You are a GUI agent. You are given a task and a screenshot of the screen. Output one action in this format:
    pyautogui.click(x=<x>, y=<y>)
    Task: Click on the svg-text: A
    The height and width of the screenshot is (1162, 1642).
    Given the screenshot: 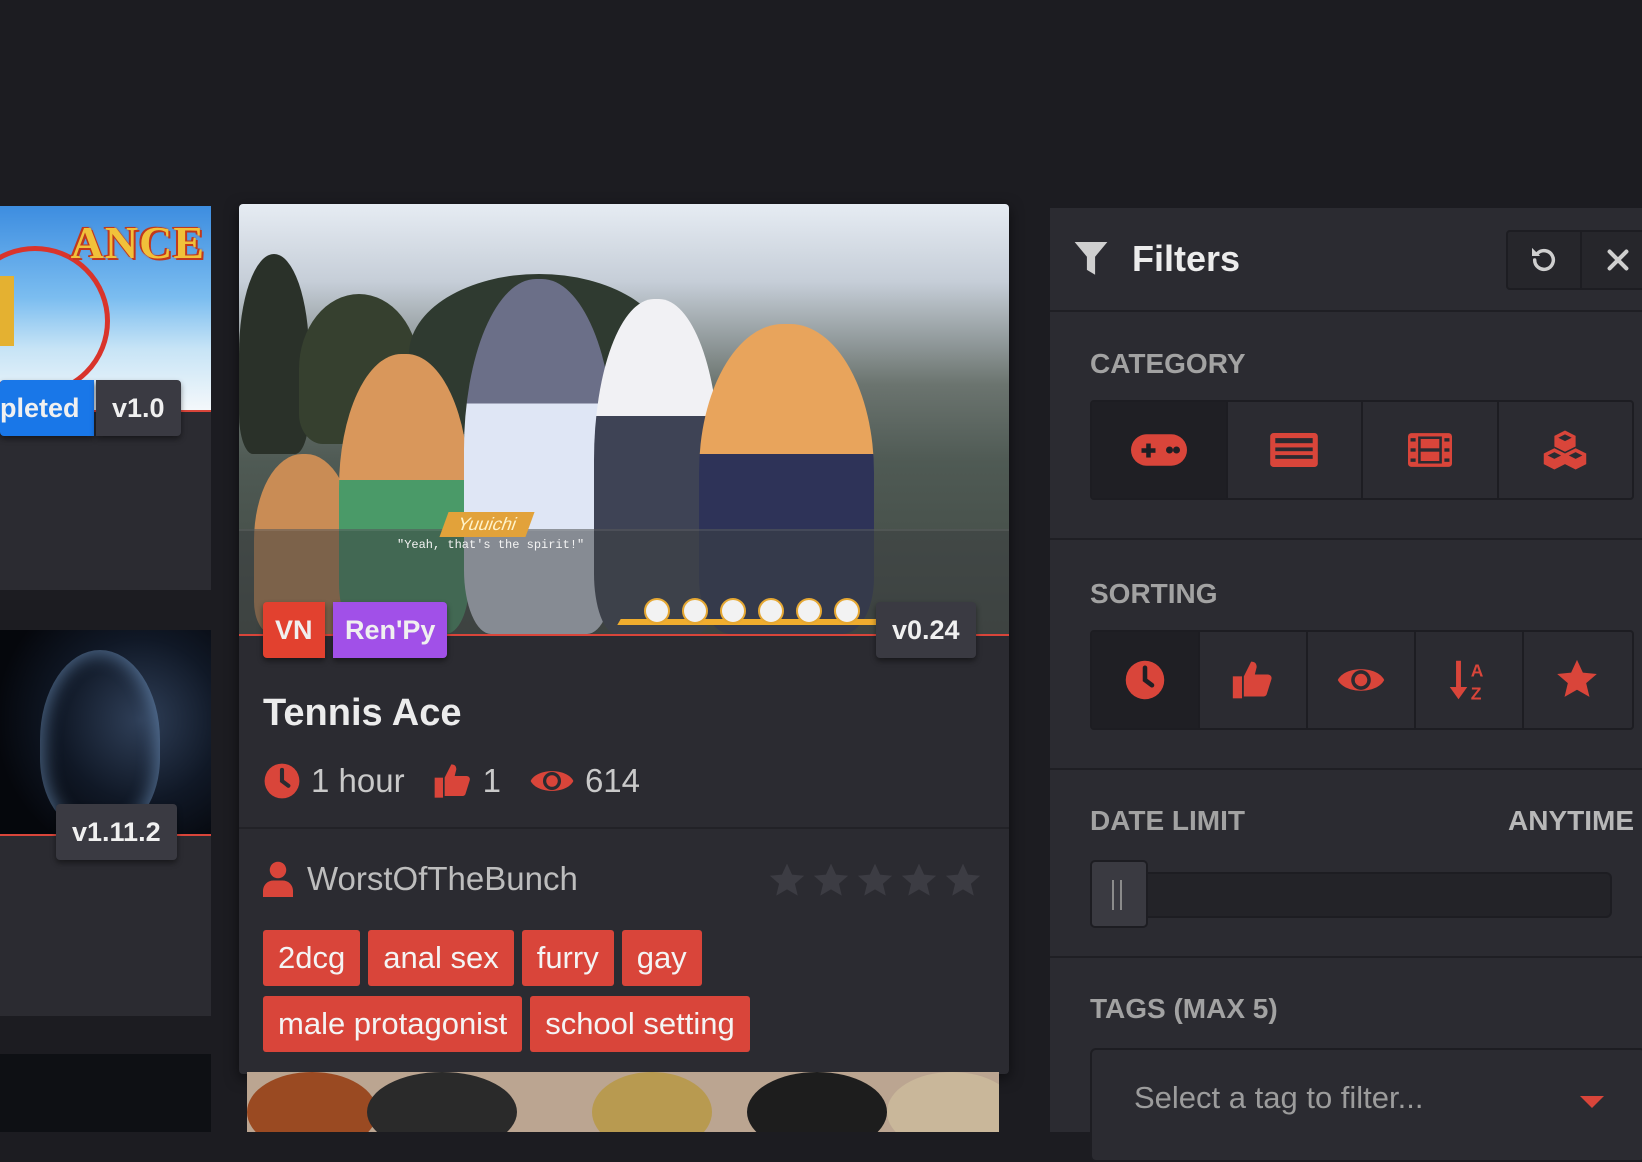 What is the action you would take?
    pyautogui.click(x=1477, y=671)
    